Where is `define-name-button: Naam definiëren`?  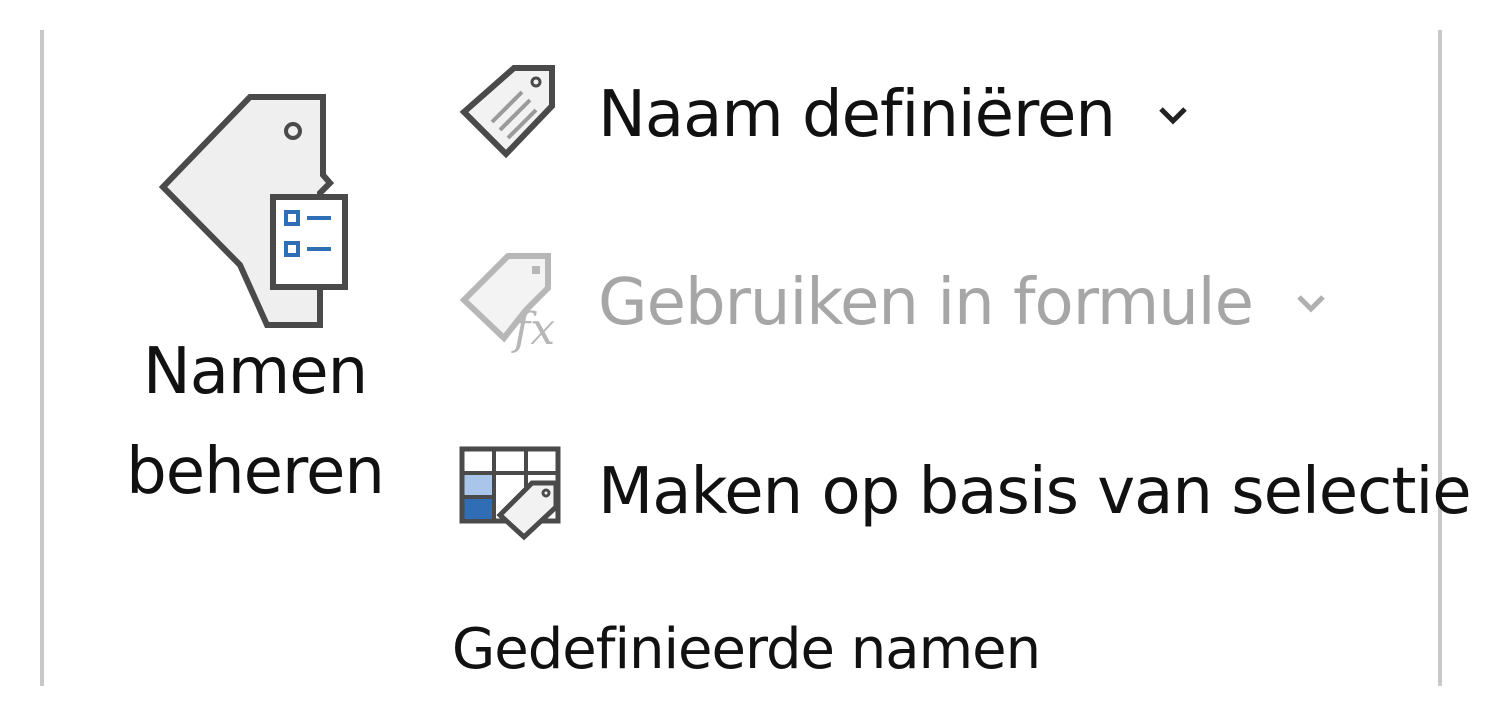 define-name-button: Naam definiëren is located at coordinates (824, 115).